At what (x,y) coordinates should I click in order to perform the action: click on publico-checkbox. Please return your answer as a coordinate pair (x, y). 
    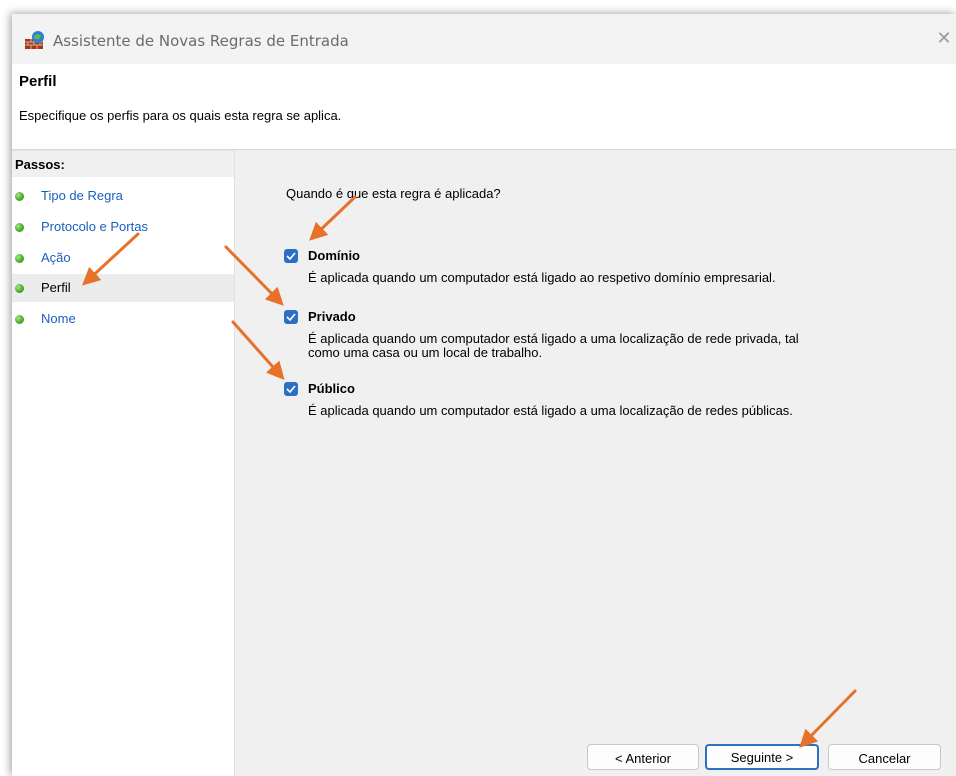
    Looking at the image, I should click on (291, 389).